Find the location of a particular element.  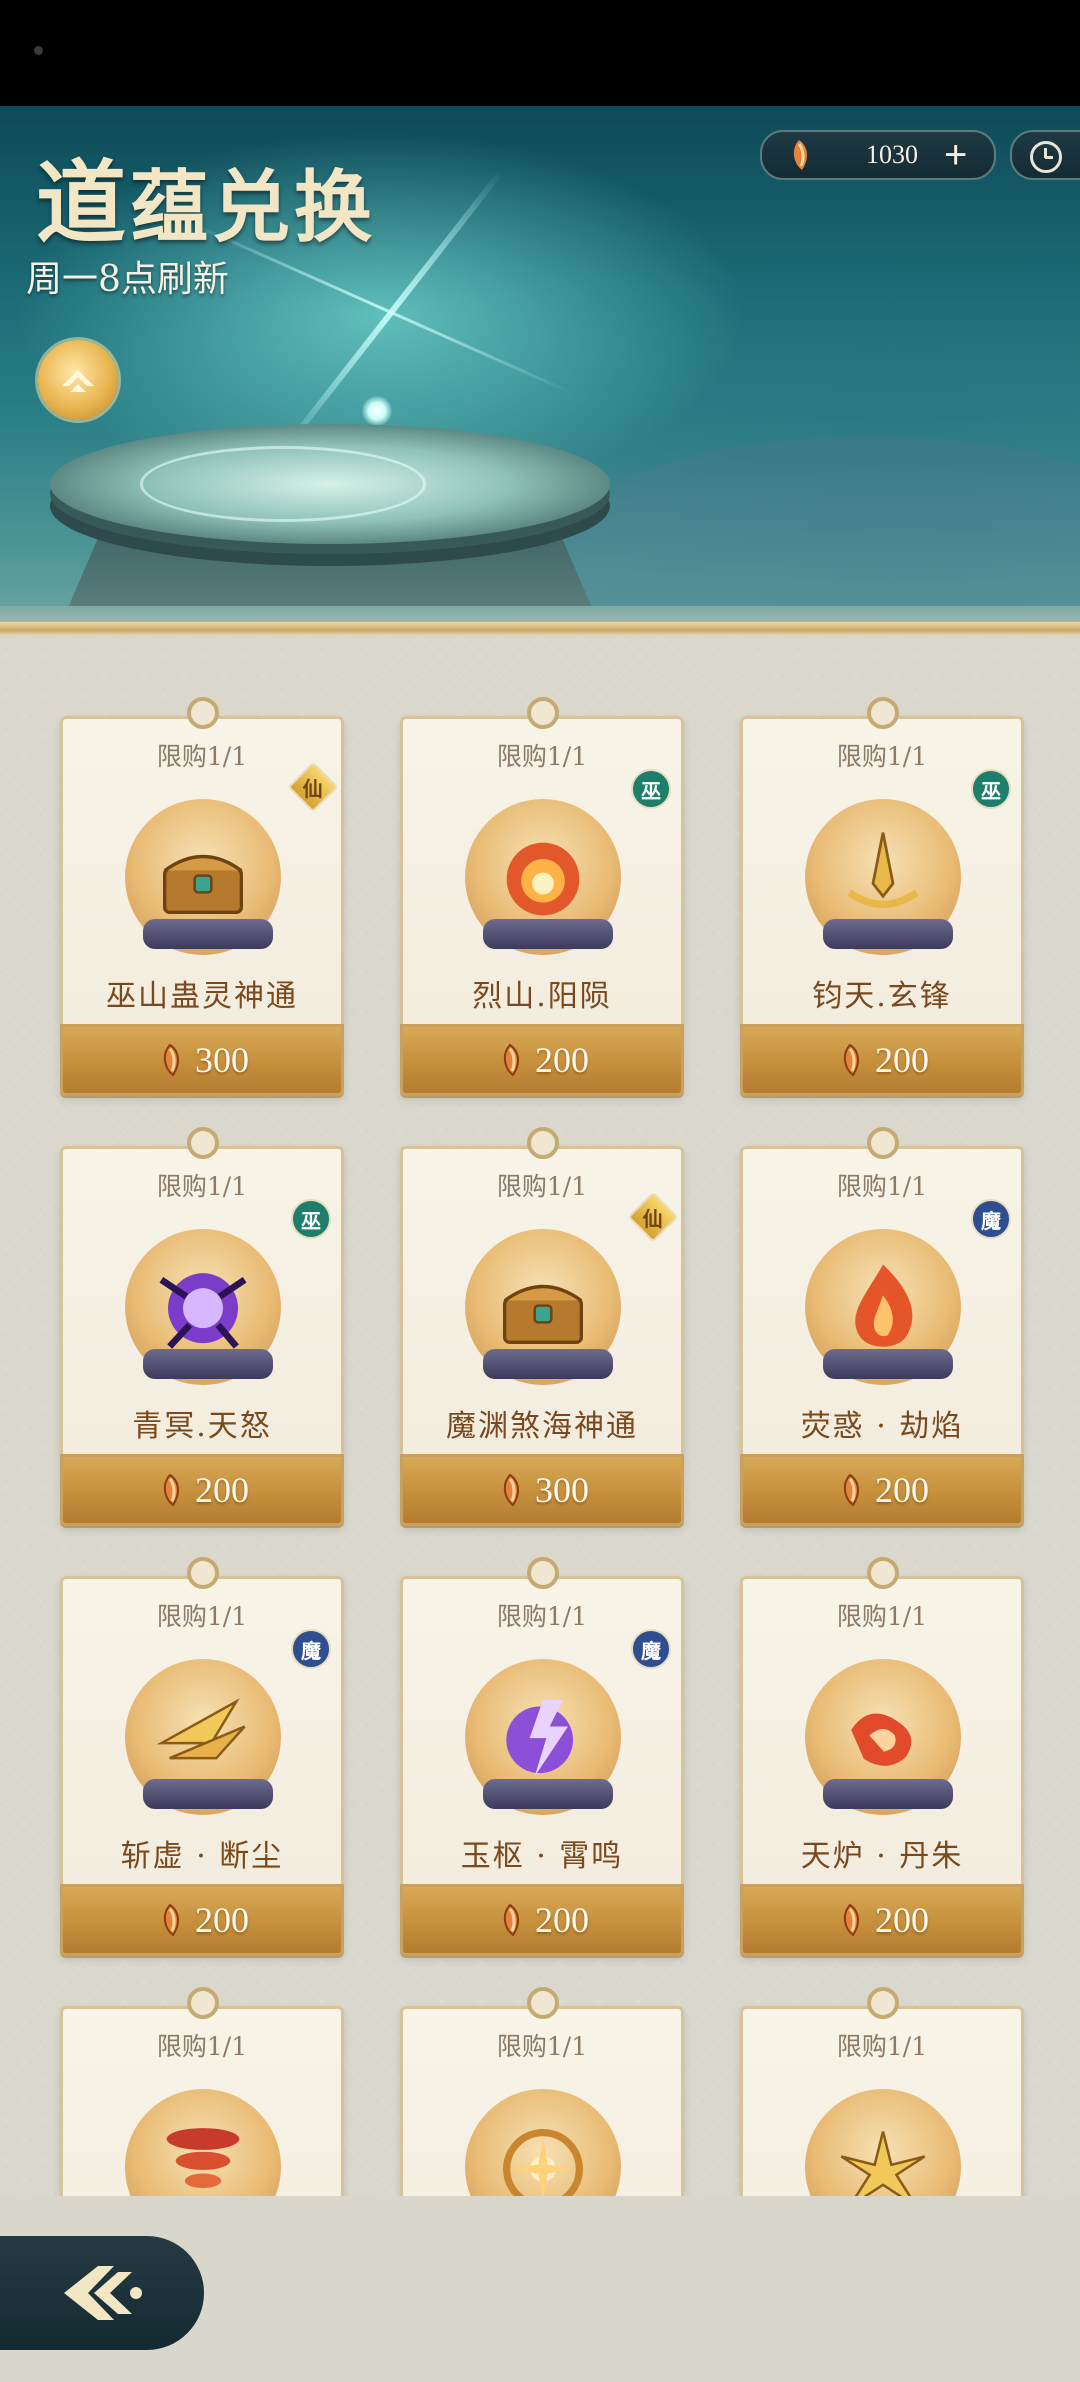

title-rest: 蕴兑换 is located at coordinates (253, 207).